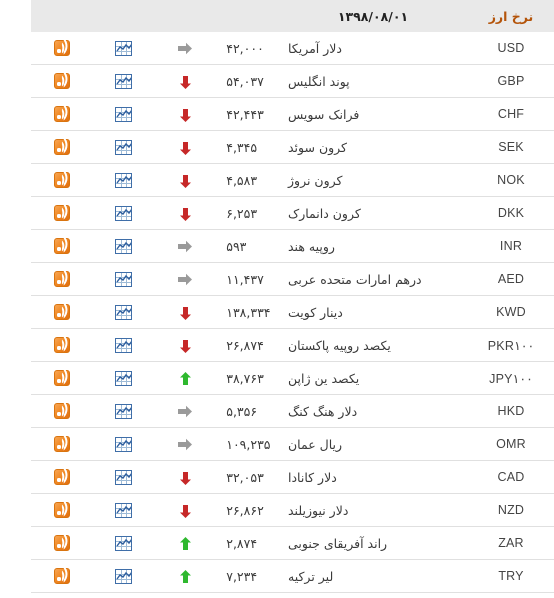  I want to click on currency-rate-cell: ۵۹۳, so click(247, 246).